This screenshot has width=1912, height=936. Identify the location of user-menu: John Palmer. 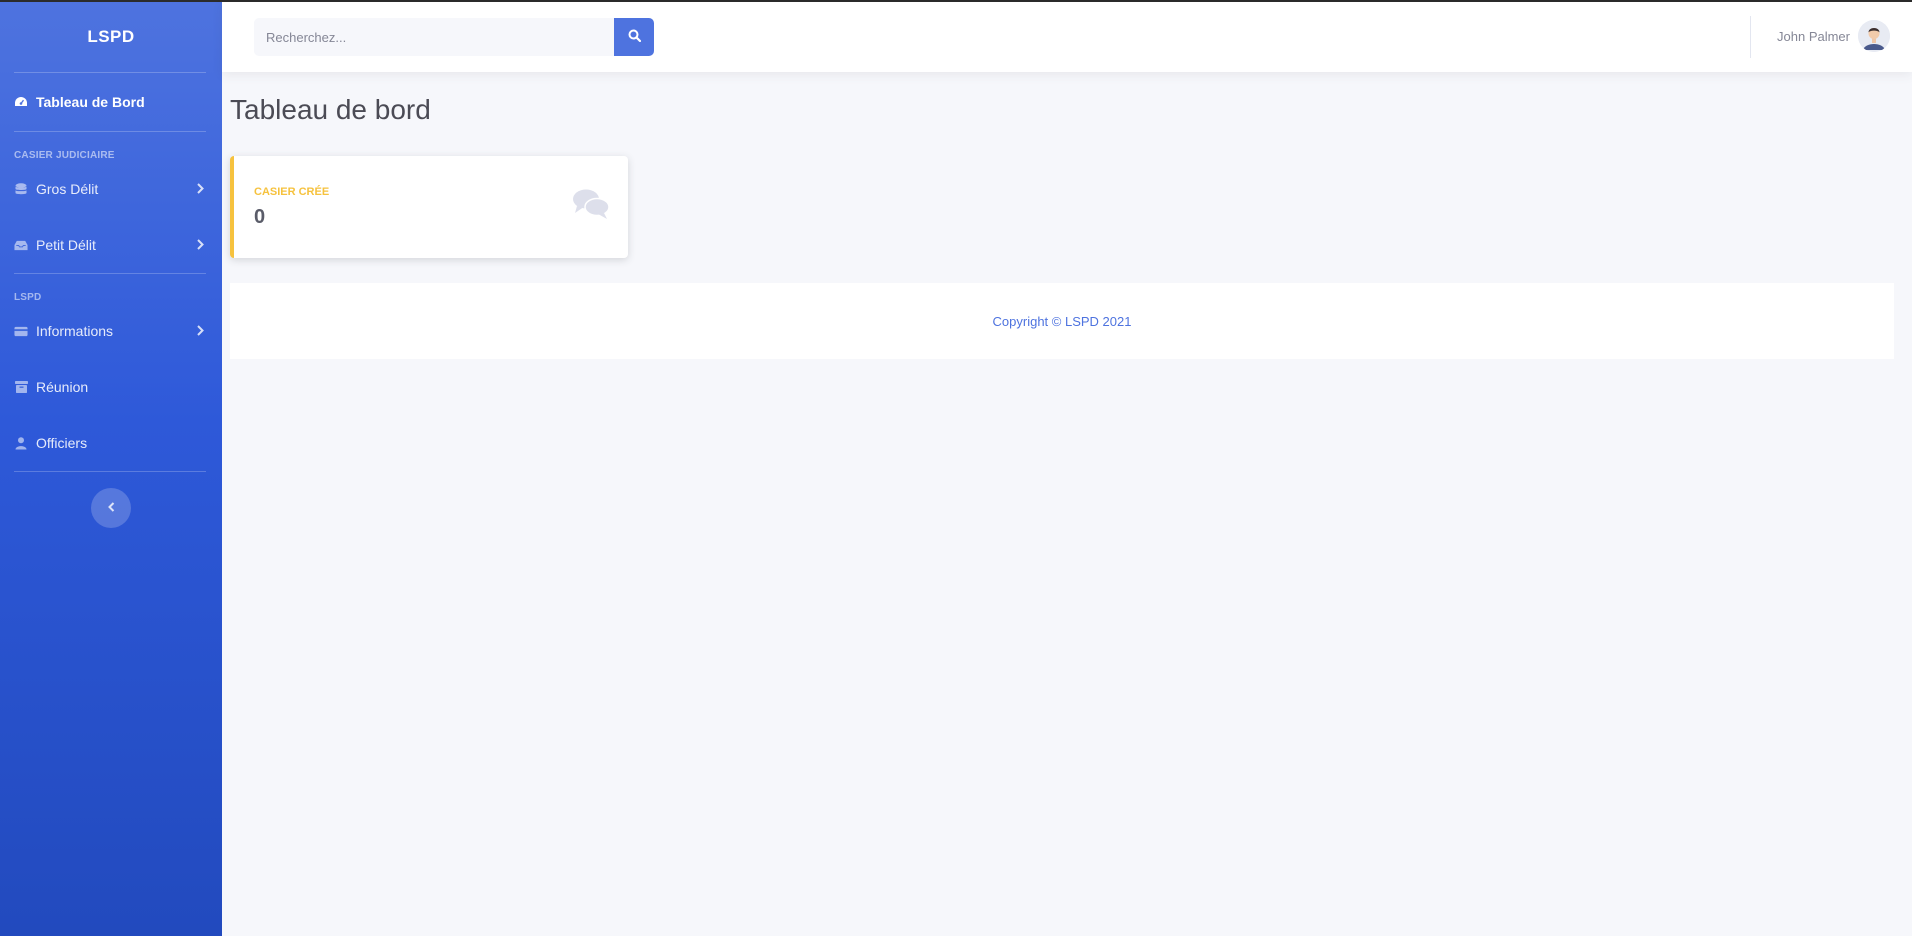
(1833, 36).